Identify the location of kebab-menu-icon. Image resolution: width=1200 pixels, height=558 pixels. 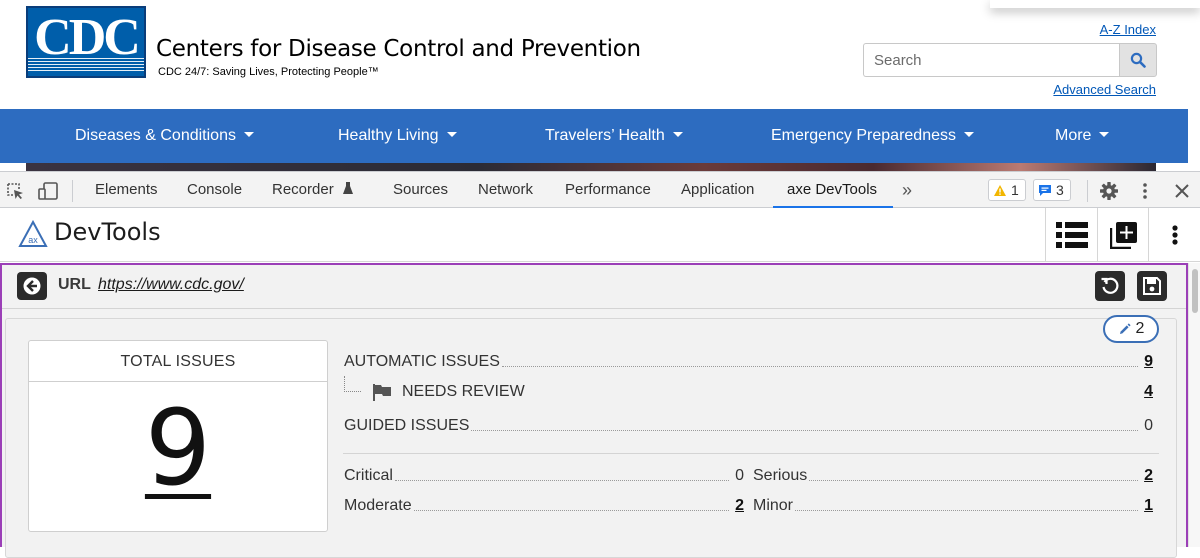
(1145, 191).